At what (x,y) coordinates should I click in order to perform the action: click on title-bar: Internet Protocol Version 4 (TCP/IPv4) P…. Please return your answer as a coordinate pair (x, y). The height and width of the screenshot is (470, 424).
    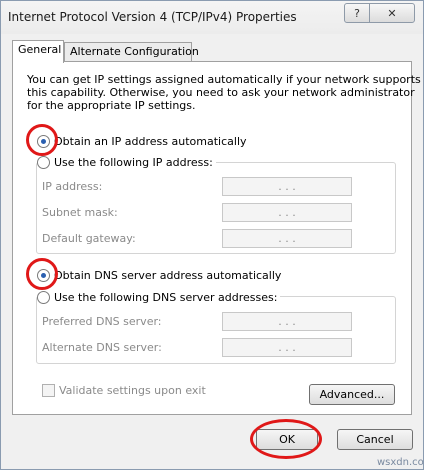
    Looking at the image, I should click on (212, 17).